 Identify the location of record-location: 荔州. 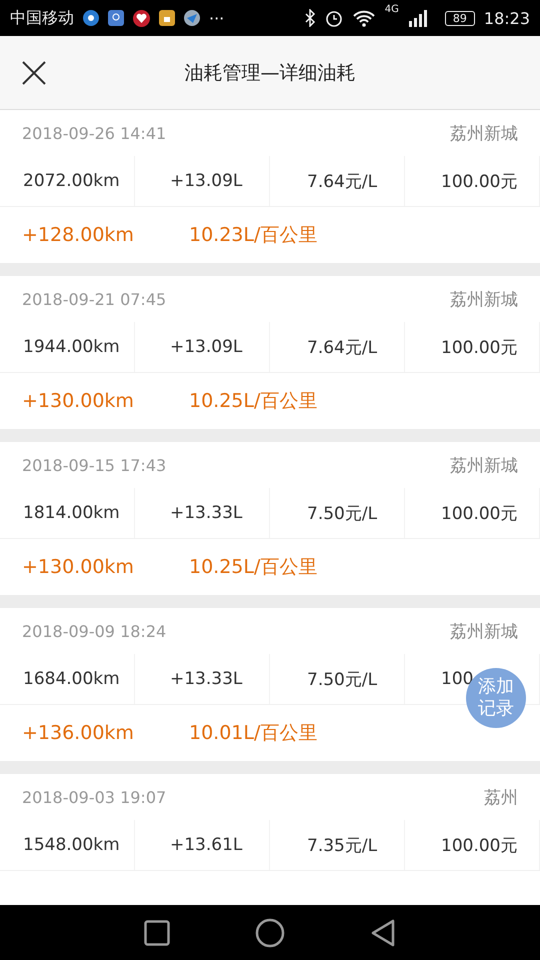
(501, 797).